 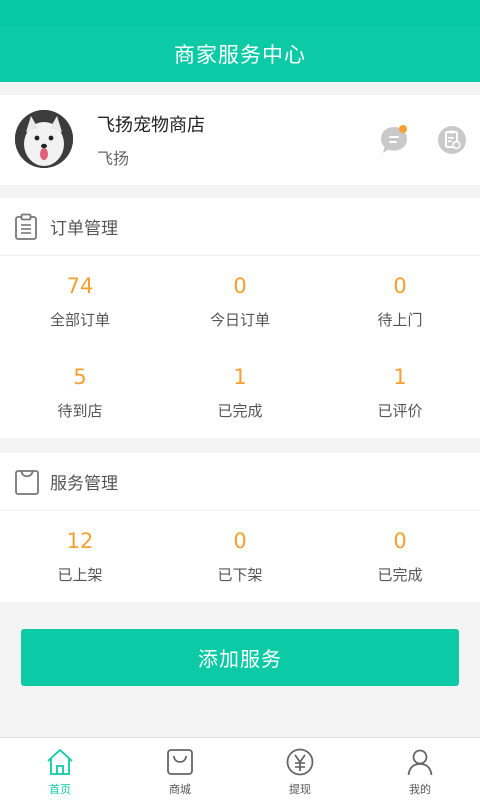 I want to click on stat-services-completed: 0 已完成, so click(x=400, y=556).